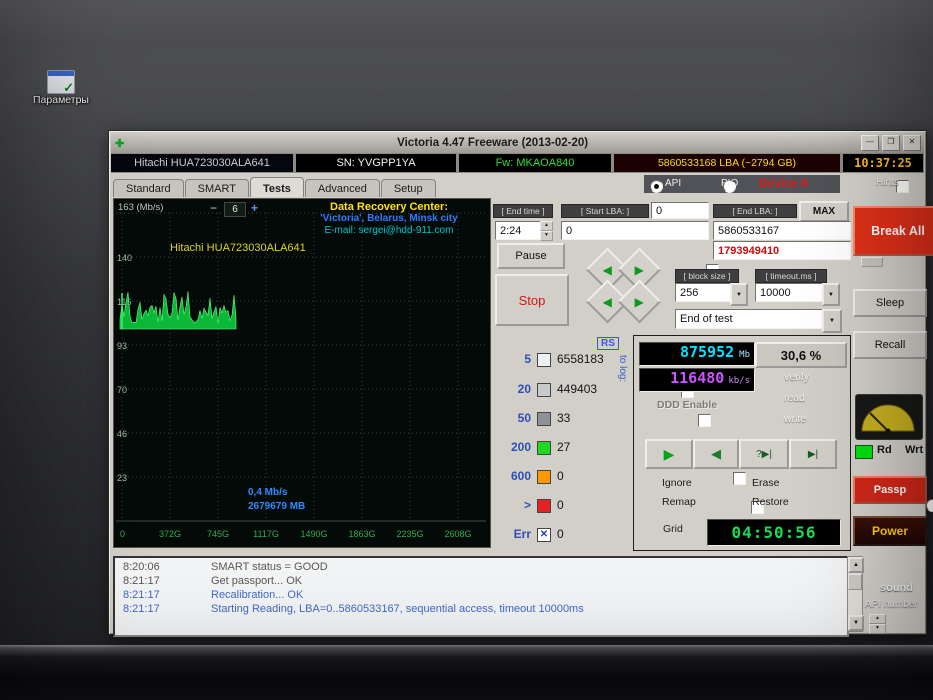 This screenshot has width=933, height=700. I want to click on scale-plus-icon: +, so click(254, 208).